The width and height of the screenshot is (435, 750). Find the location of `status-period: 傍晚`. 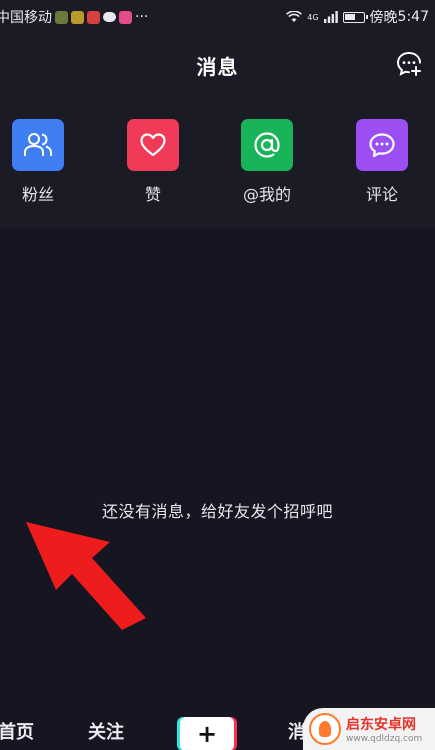

status-period: 傍晚 is located at coordinates (383, 18).